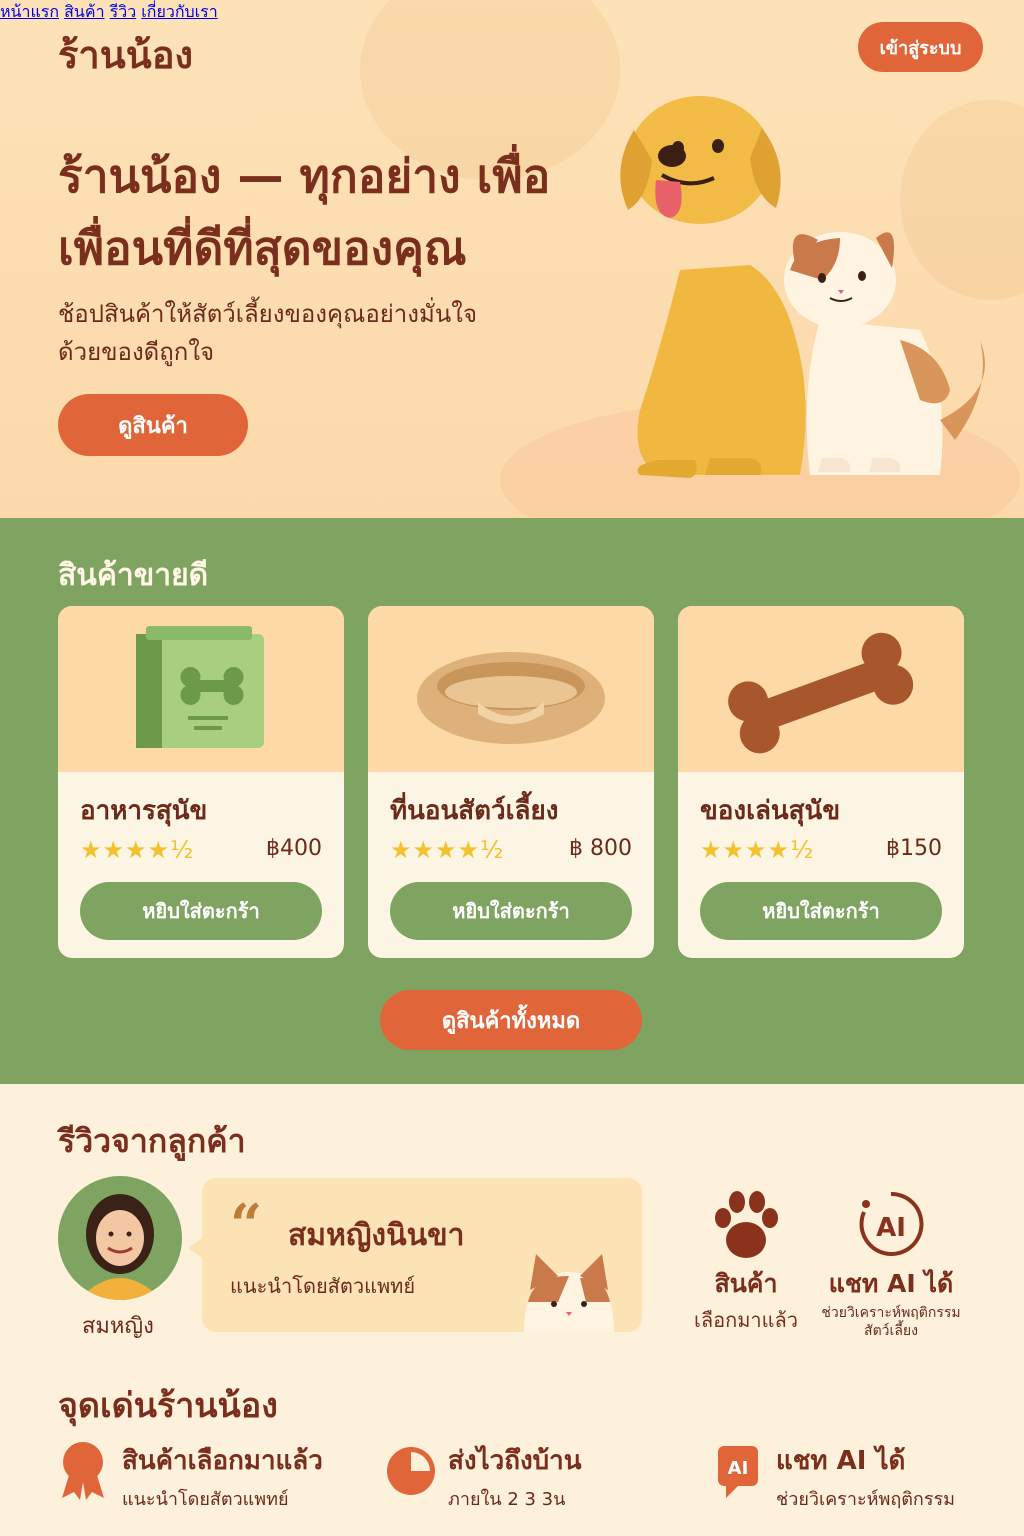 This screenshot has width=1024, height=1536. I want to click on avatar, so click(120, 1238).